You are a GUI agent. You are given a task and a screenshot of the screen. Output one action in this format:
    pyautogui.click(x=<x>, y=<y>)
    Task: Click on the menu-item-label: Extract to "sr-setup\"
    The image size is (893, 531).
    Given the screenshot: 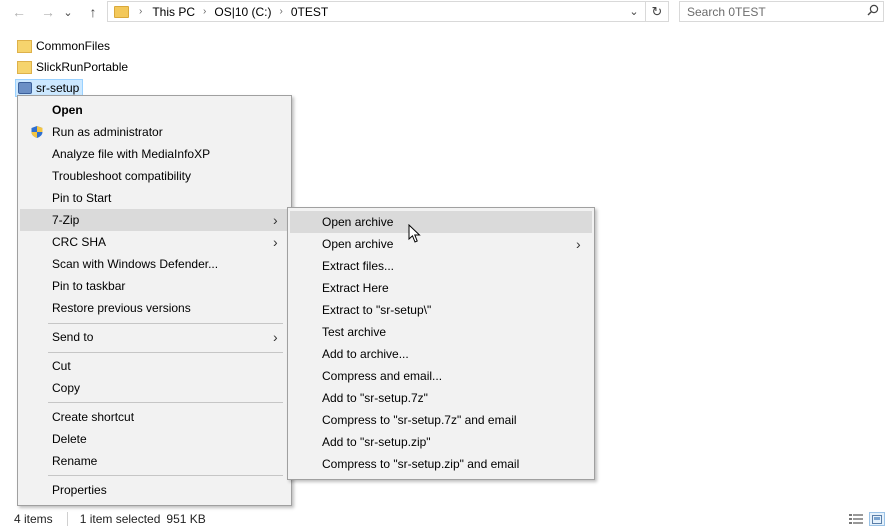 What is the action you would take?
    pyautogui.click(x=377, y=310)
    